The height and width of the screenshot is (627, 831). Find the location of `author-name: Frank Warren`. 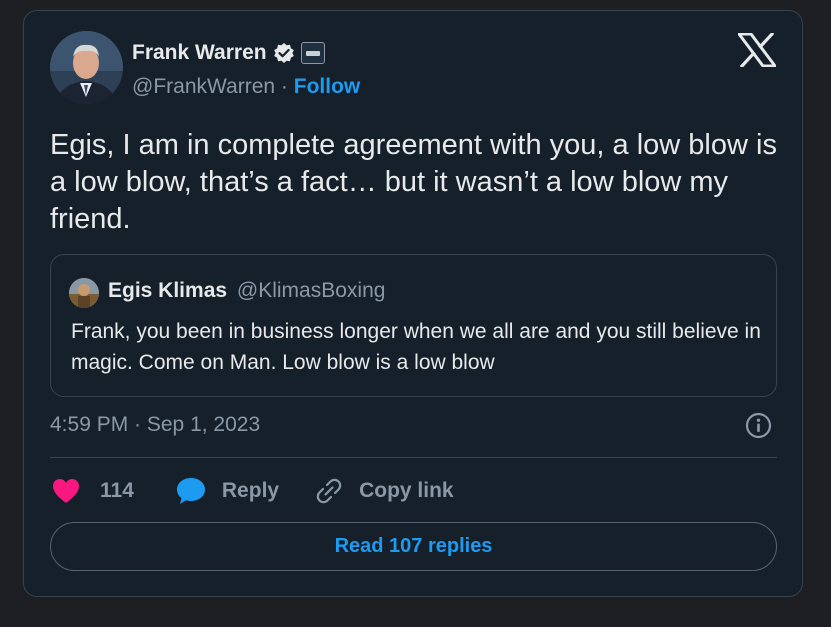

author-name: Frank Warren is located at coordinates (199, 53).